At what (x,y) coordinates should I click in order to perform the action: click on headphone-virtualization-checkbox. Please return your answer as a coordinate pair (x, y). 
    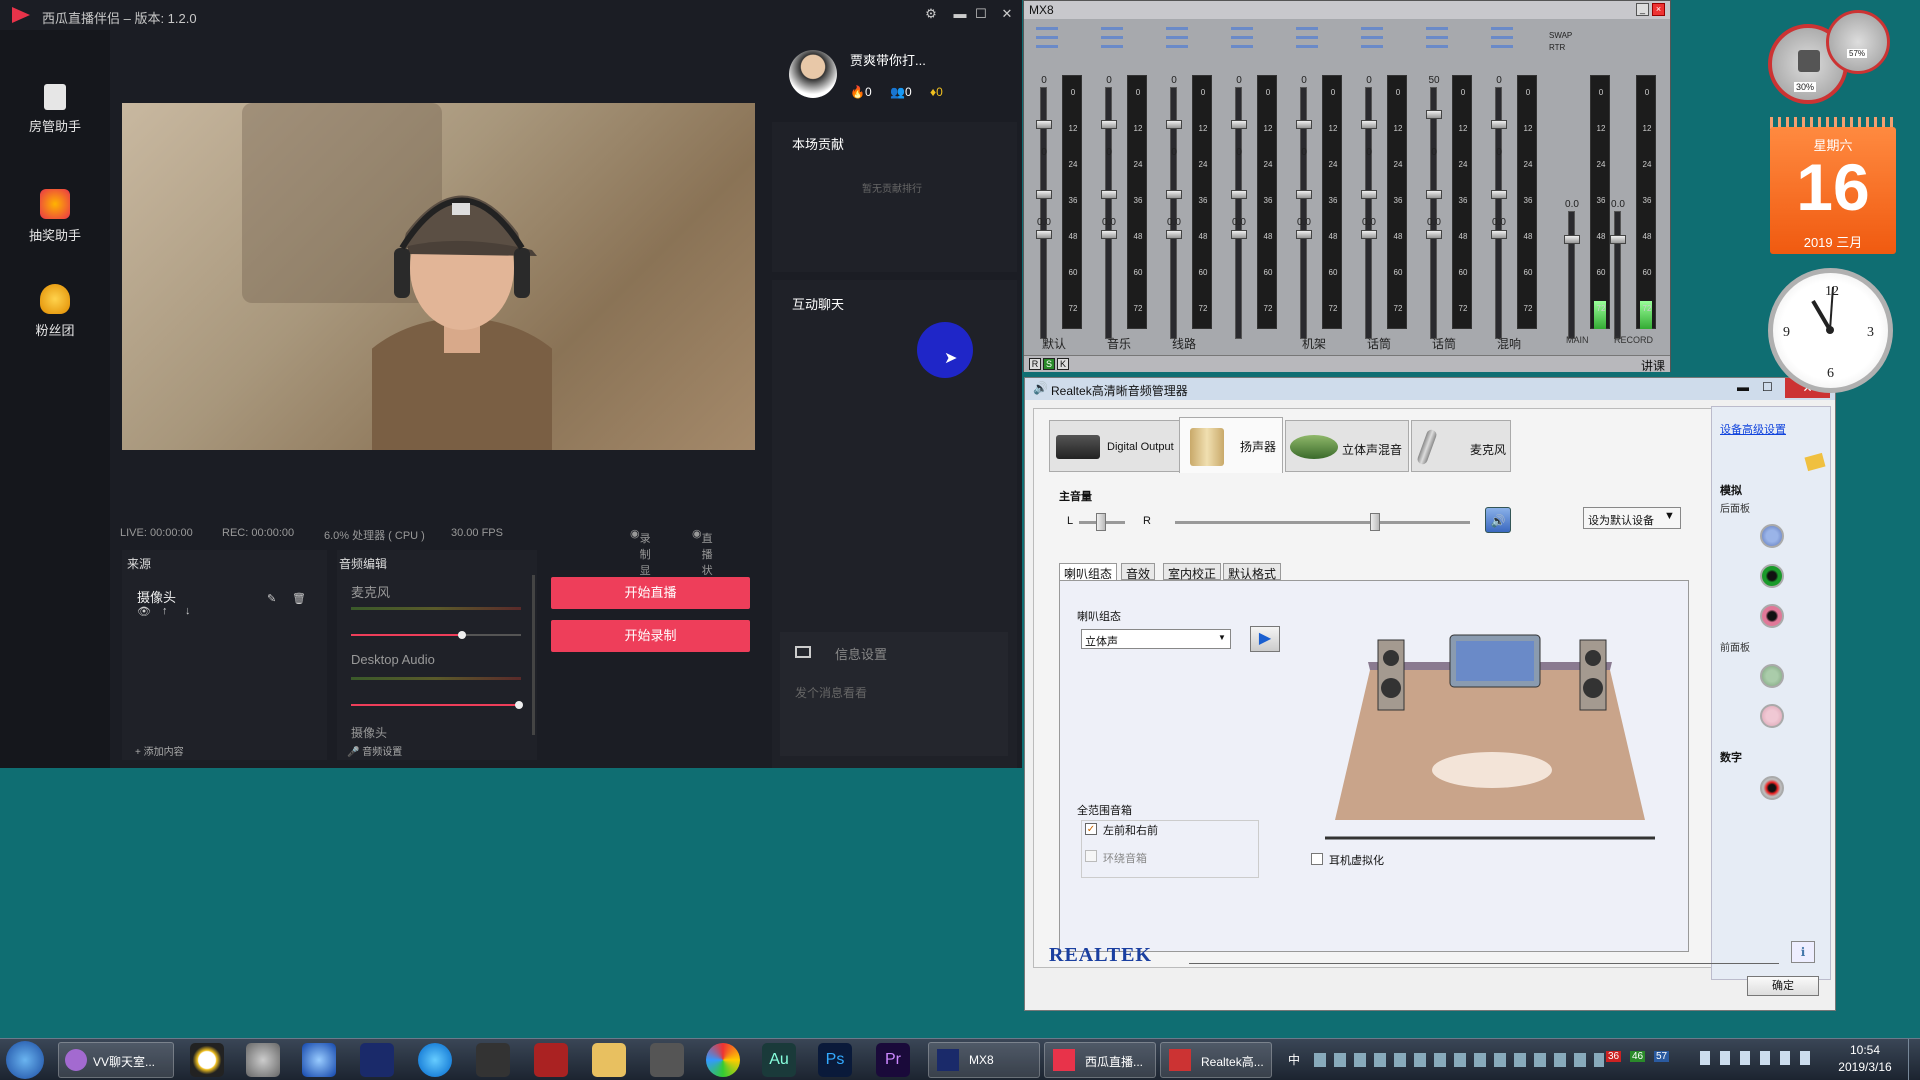
    Looking at the image, I should click on (1317, 859).